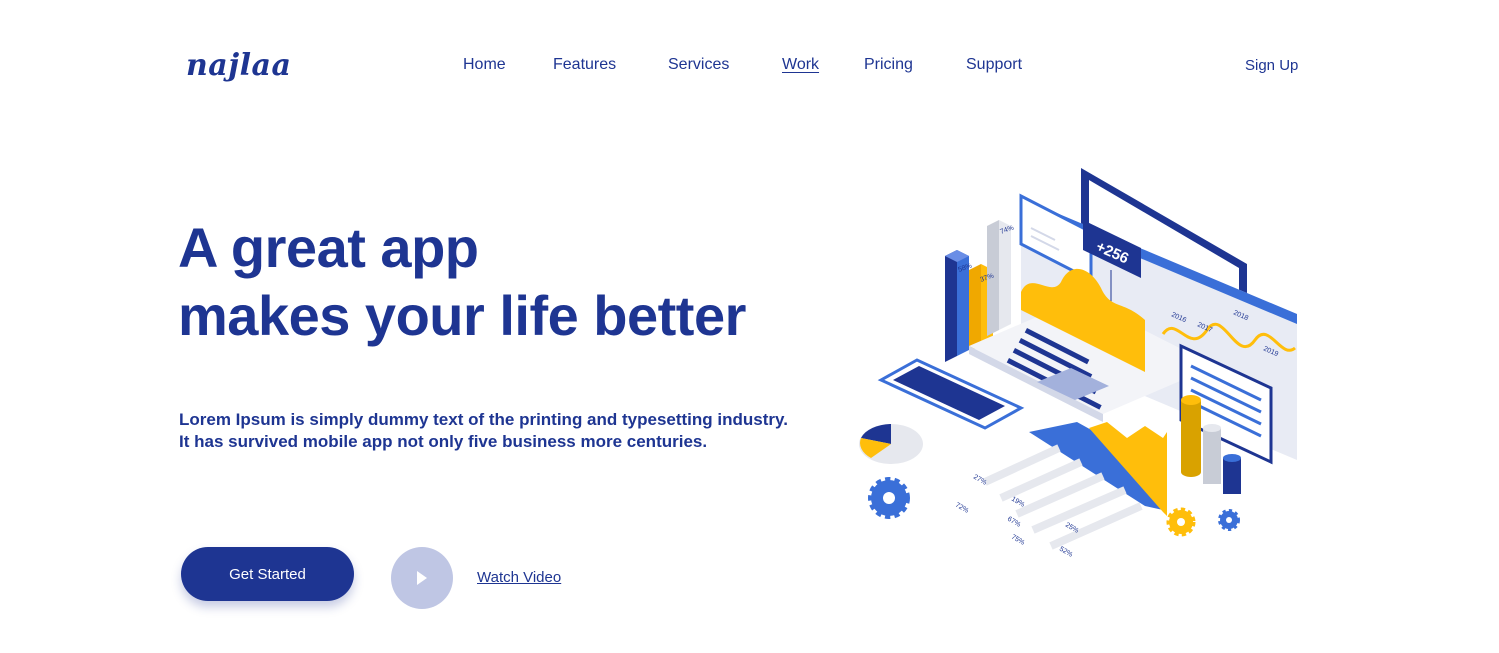  I want to click on nav-work: Work, so click(800, 65).